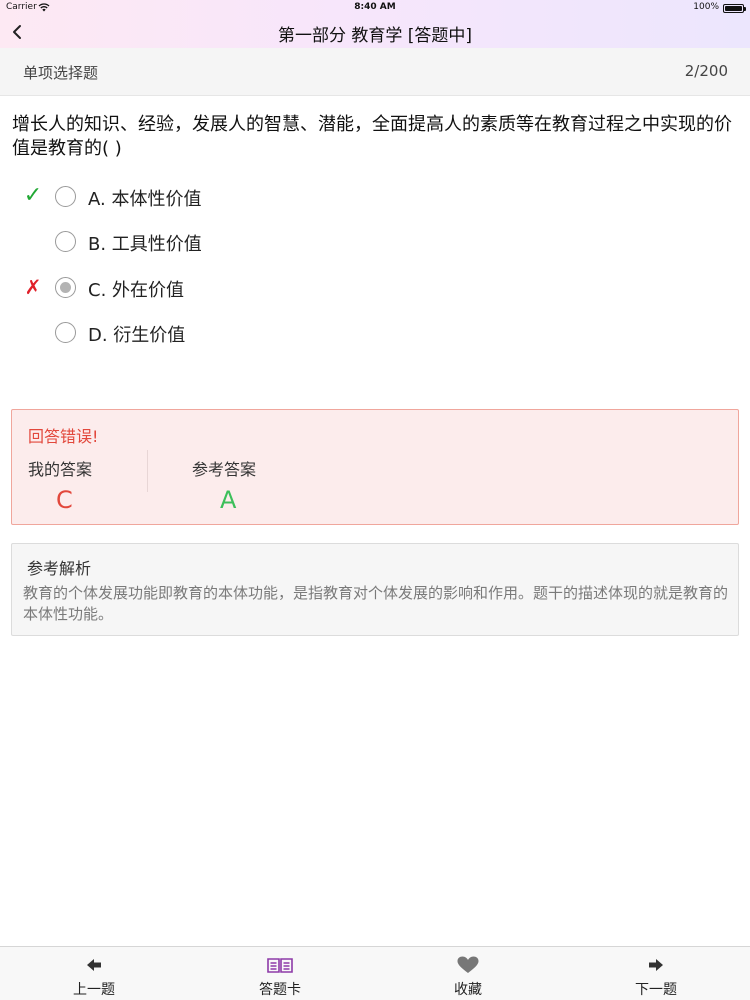  What do you see at coordinates (60, 469) in the screenshot?
I see `my-answer-label: 我的答案` at bounding box center [60, 469].